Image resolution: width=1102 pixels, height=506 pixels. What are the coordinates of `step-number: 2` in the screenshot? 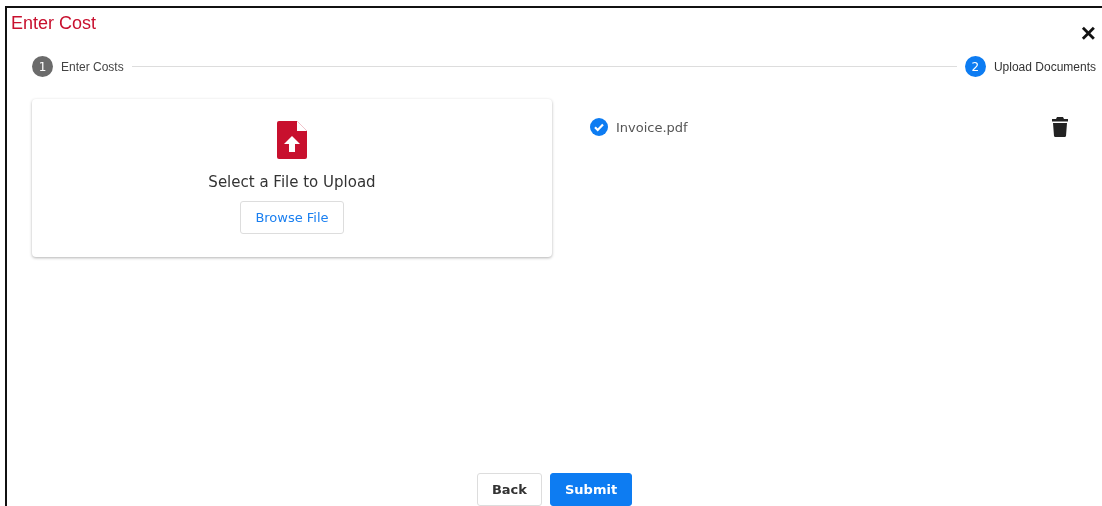 It's located at (975, 66).